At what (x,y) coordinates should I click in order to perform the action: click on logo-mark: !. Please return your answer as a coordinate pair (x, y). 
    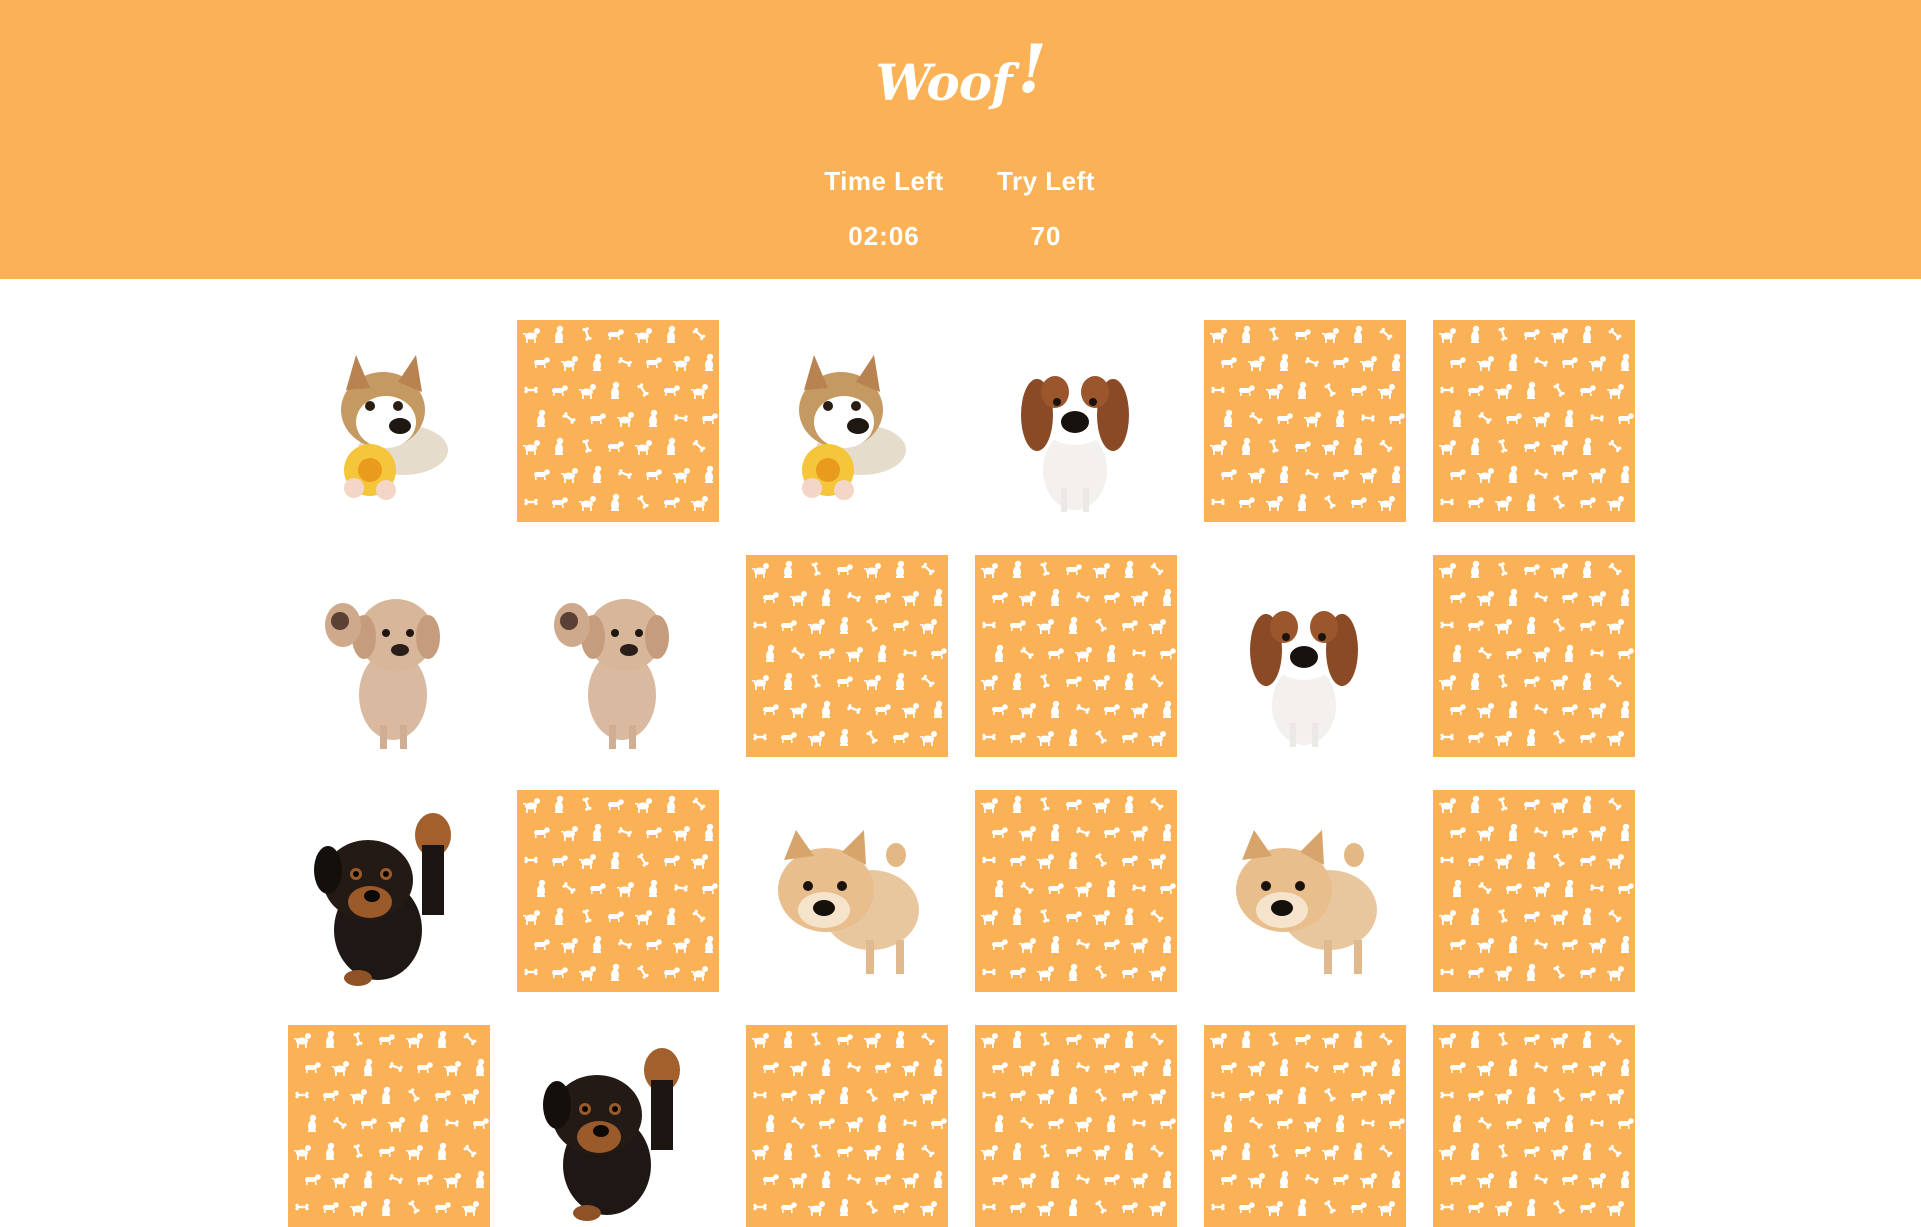
    Looking at the image, I should click on (1032, 69).